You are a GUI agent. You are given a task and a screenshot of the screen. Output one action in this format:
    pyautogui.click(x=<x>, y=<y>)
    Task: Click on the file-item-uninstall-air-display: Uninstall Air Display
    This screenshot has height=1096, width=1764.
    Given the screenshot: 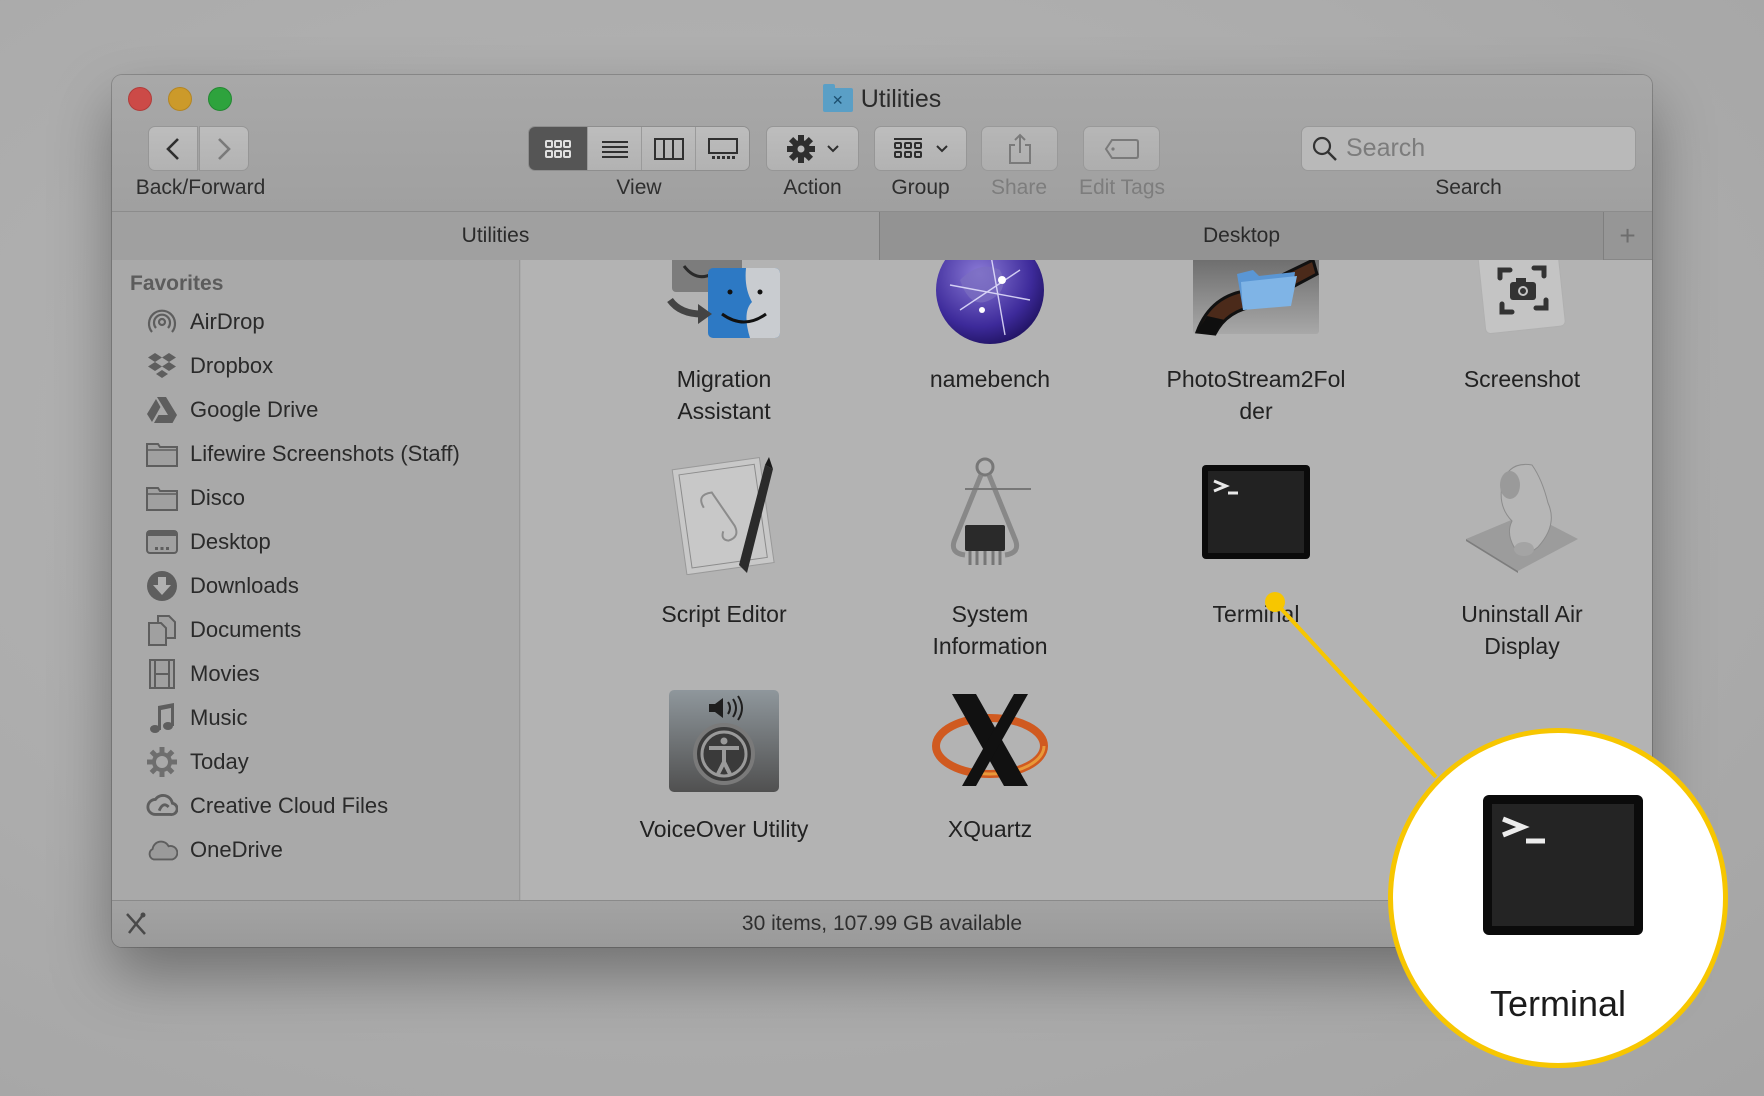 What is the action you would take?
    pyautogui.click(x=1522, y=560)
    